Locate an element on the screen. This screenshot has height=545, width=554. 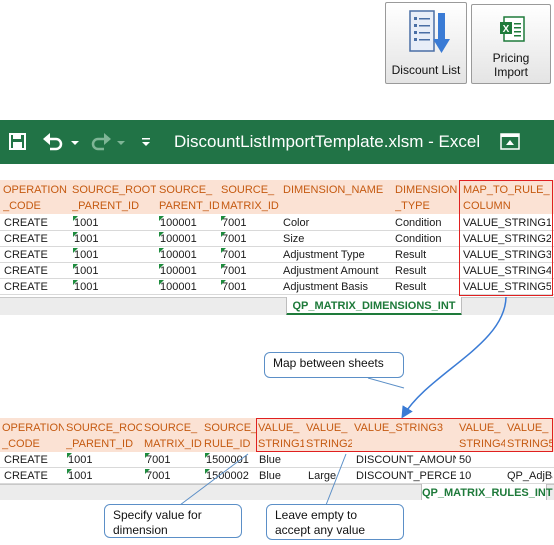
undo-icon is located at coordinates (53, 142).